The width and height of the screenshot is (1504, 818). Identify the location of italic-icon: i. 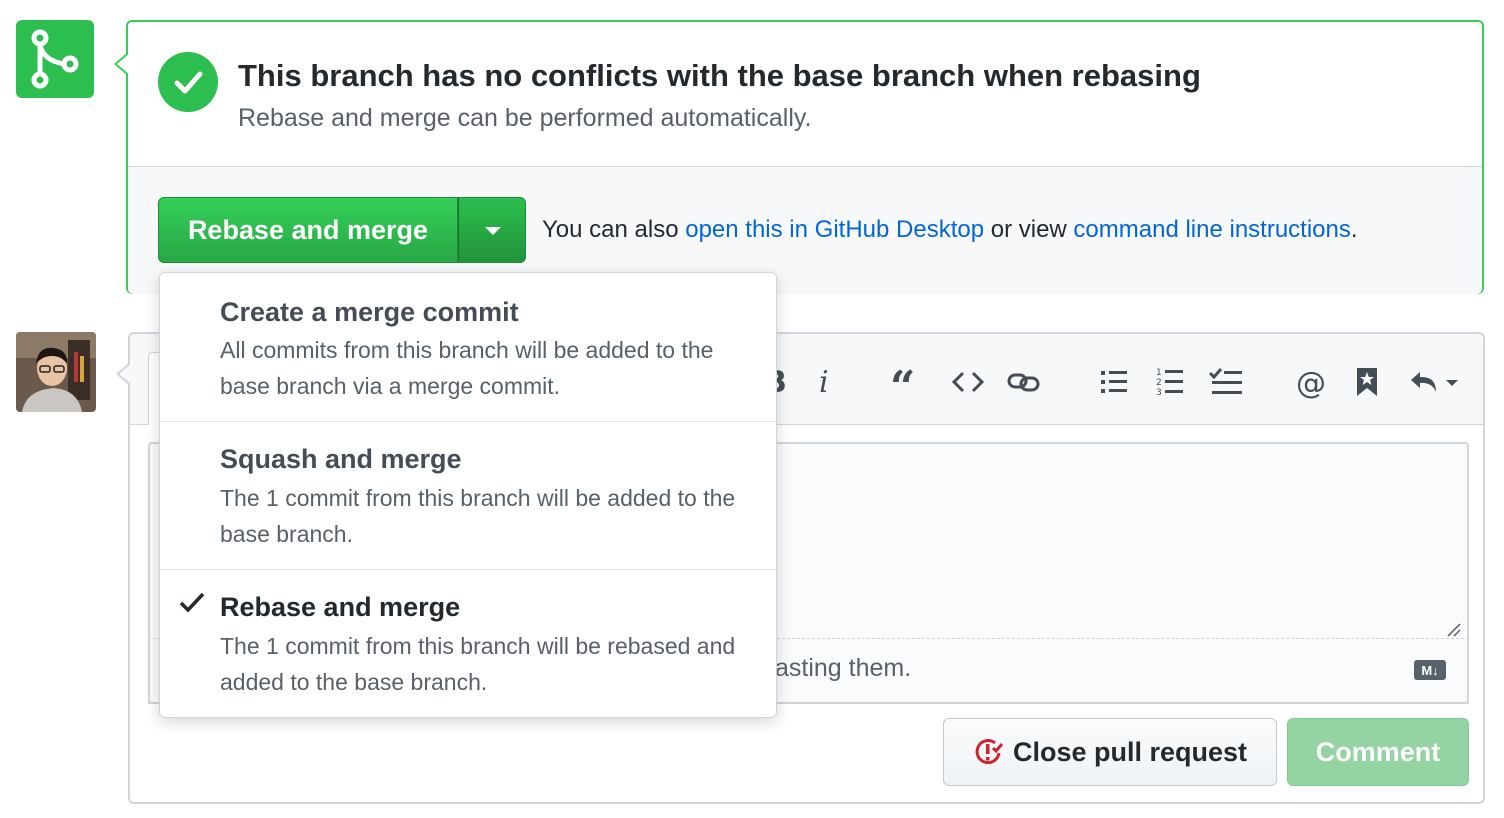
(825, 382).